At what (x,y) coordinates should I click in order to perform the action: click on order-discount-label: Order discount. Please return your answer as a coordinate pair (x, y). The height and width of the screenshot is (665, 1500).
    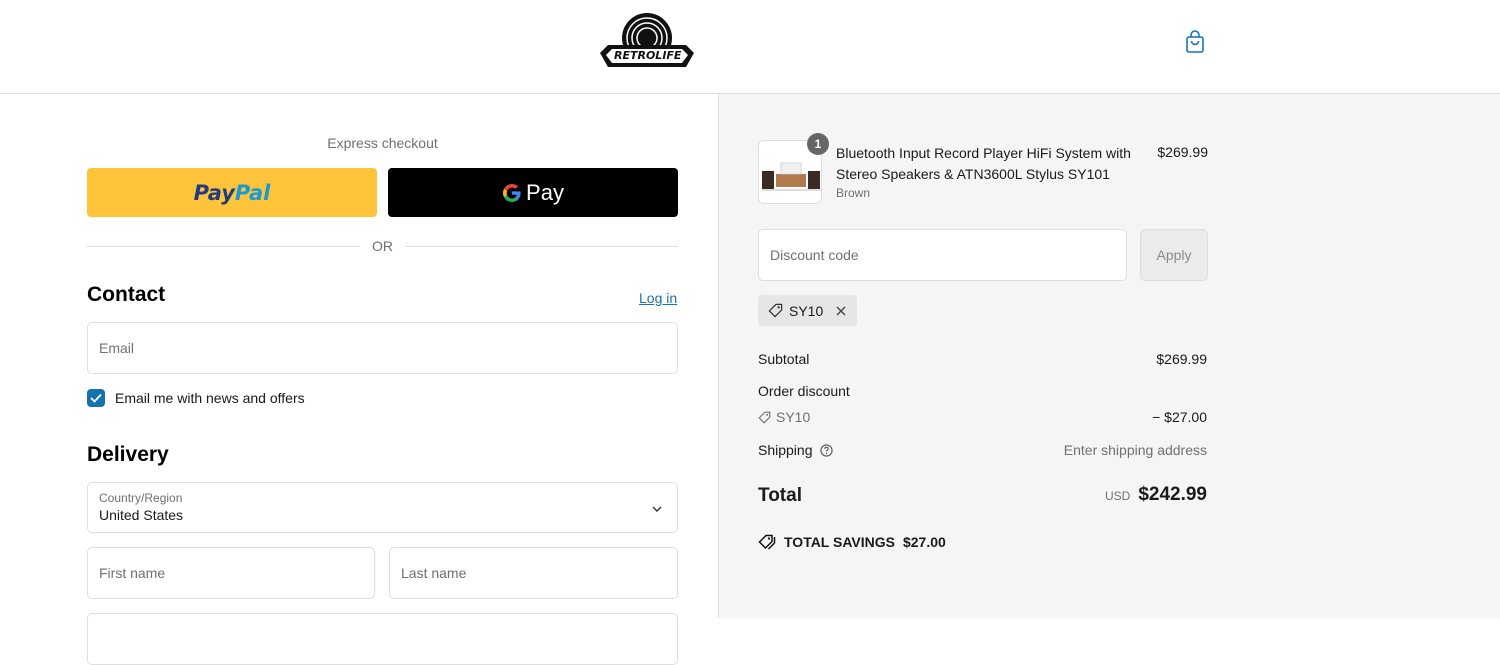
    Looking at the image, I should click on (804, 391).